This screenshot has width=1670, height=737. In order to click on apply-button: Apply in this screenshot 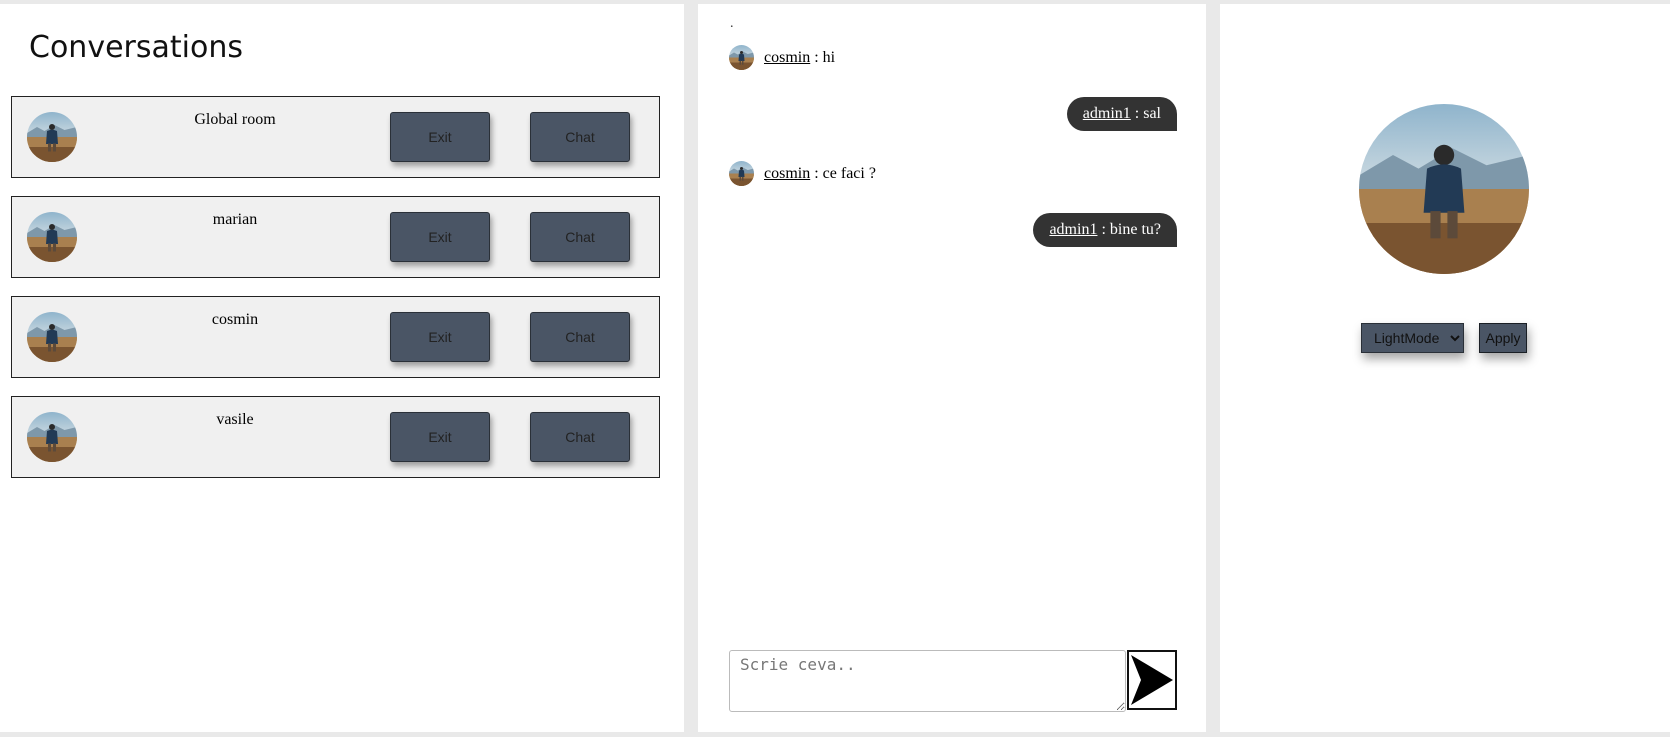, I will do `click(1503, 338)`.